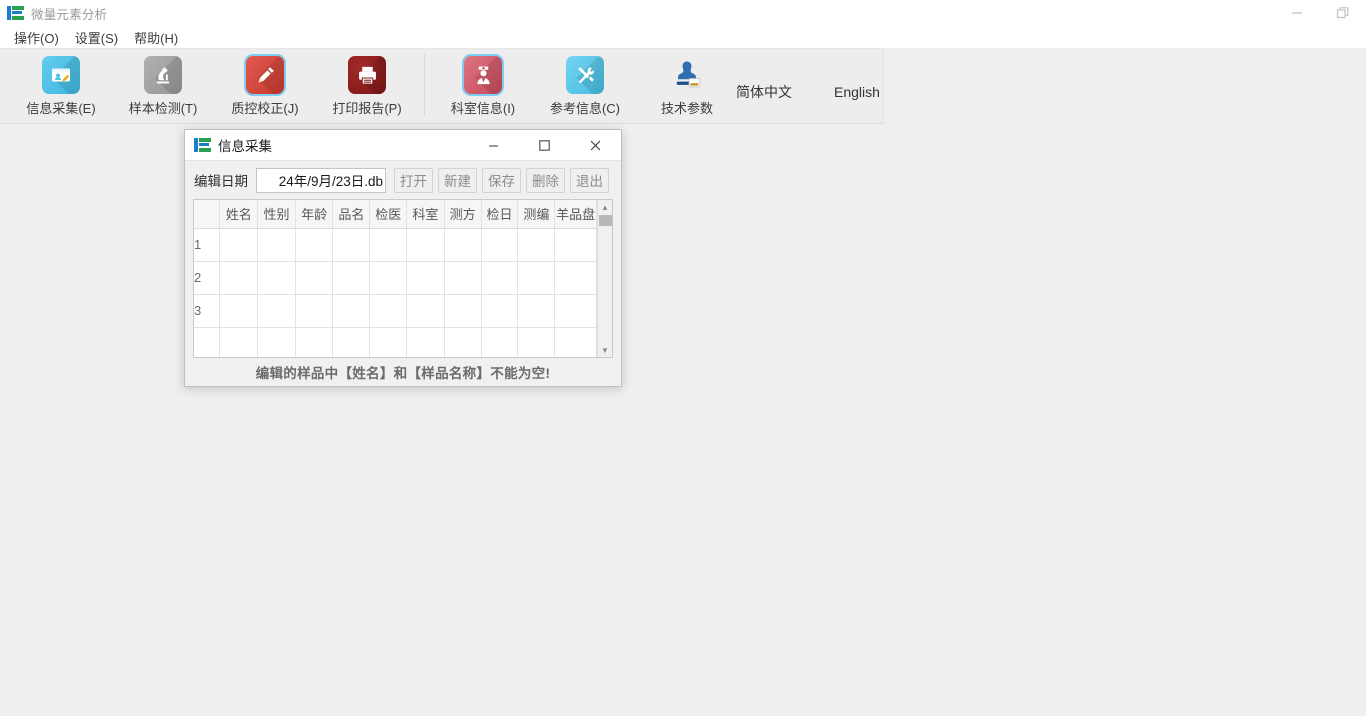 Image resolution: width=1366 pixels, height=716 pixels. Describe the element at coordinates (413, 180) in the screenshot. I see `open-button: 打开` at that location.